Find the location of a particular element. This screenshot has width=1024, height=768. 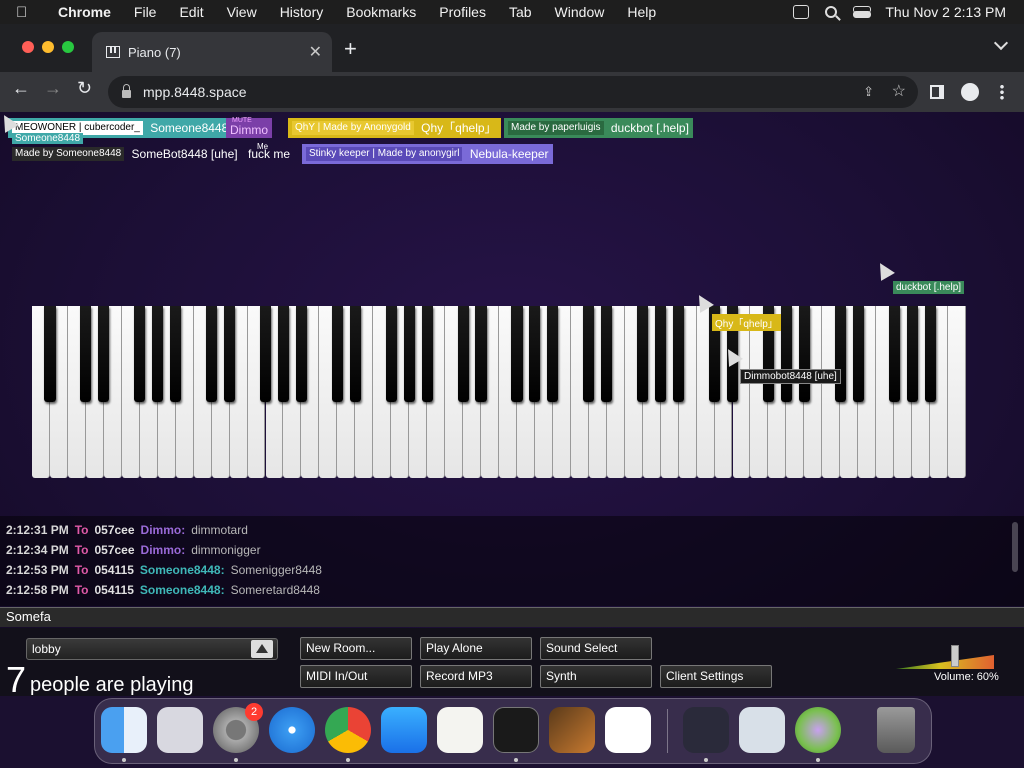

synth-button: Synth is located at coordinates (596, 676).